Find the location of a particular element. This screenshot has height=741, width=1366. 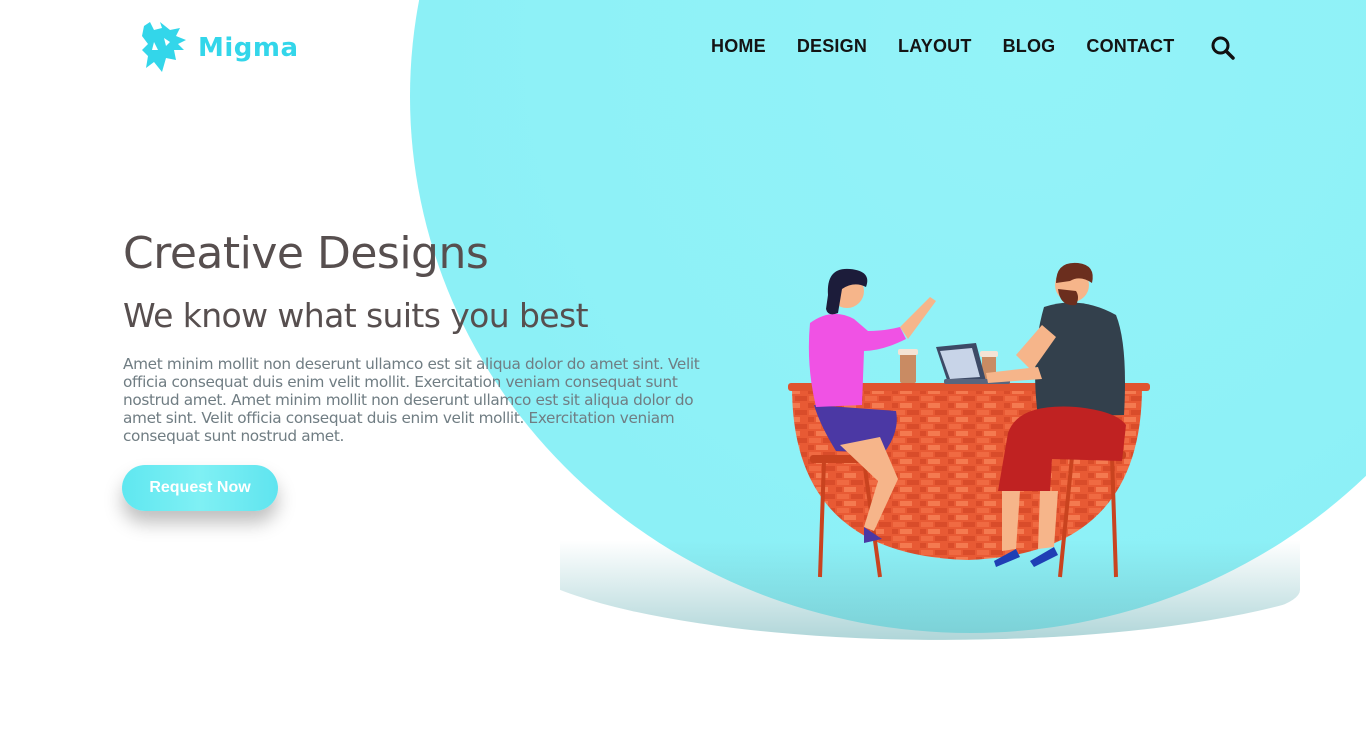

hero-subtitle: We know what suits you best is located at coordinates (356, 315).